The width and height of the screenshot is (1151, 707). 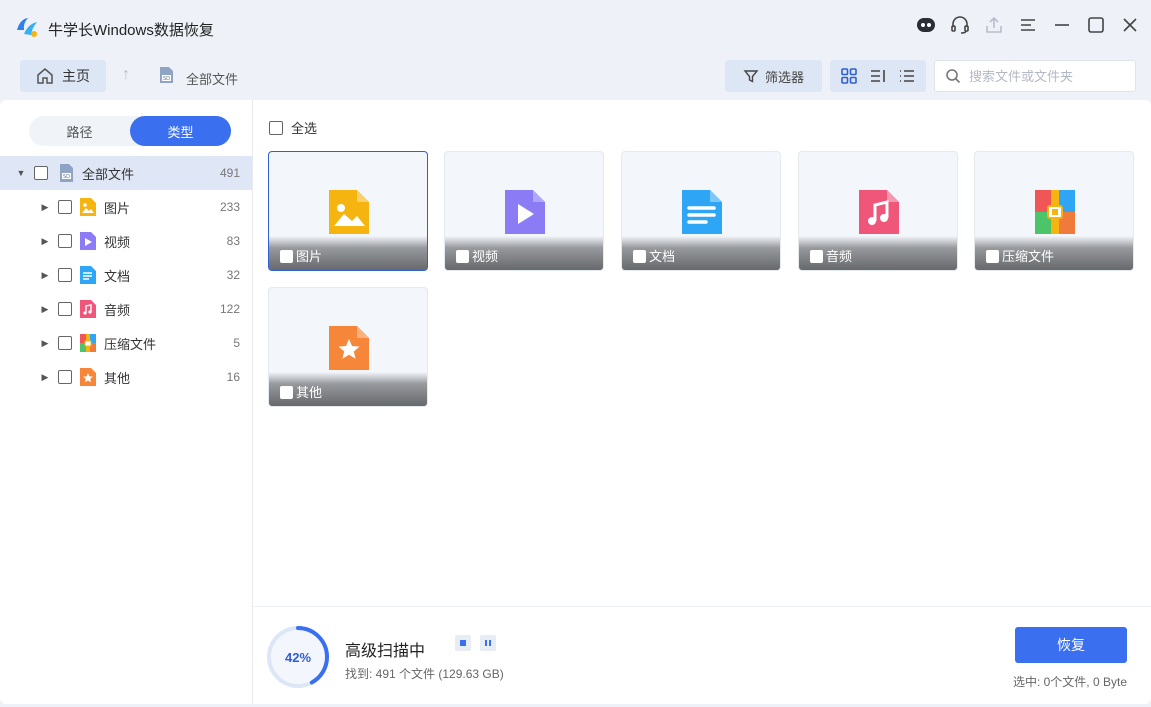 I want to click on tree-count-images: 233, so click(x=229, y=207).